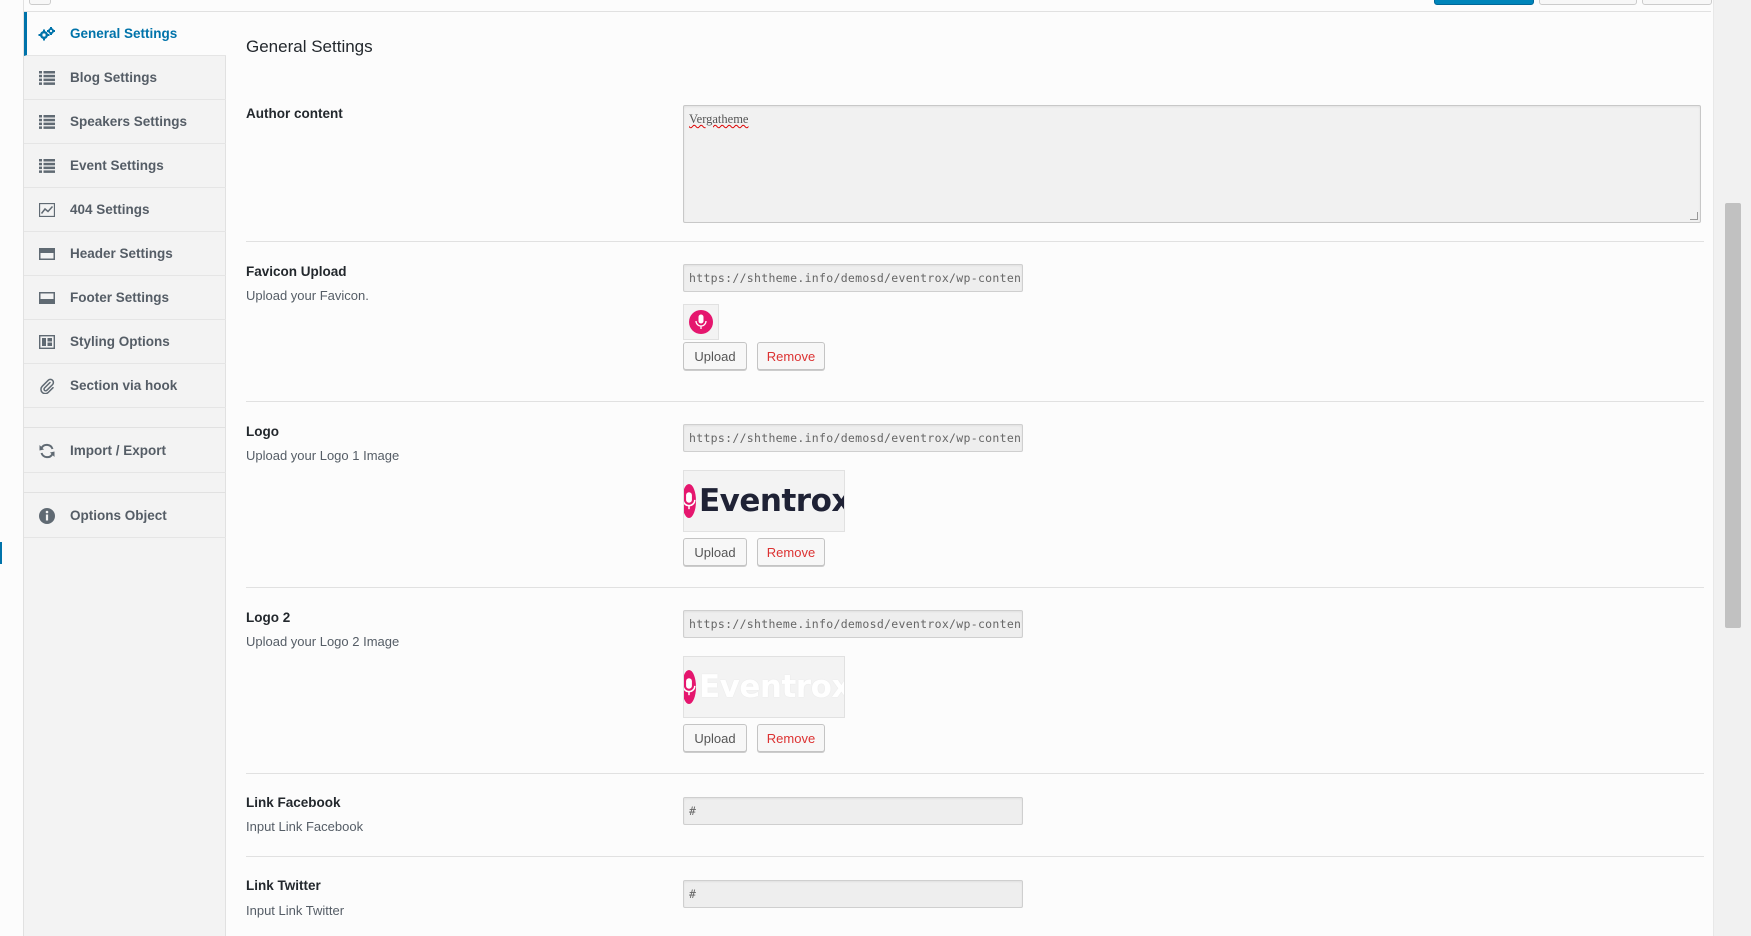 The image size is (1751, 936). Describe the element at coordinates (120, 297) in the screenshot. I see `sidebar-item-label: Footer Settings` at that location.